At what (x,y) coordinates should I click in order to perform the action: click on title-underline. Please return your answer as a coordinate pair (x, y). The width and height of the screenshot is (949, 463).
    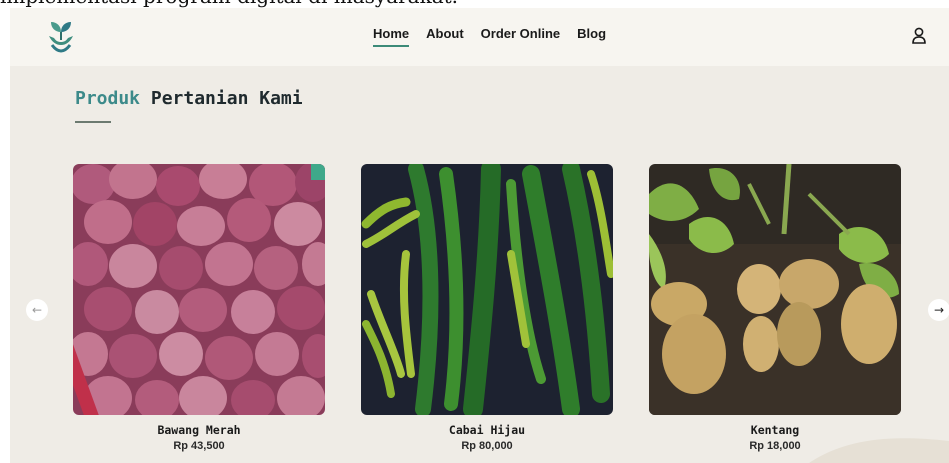
    Looking at the image, I should click on (93, 122).